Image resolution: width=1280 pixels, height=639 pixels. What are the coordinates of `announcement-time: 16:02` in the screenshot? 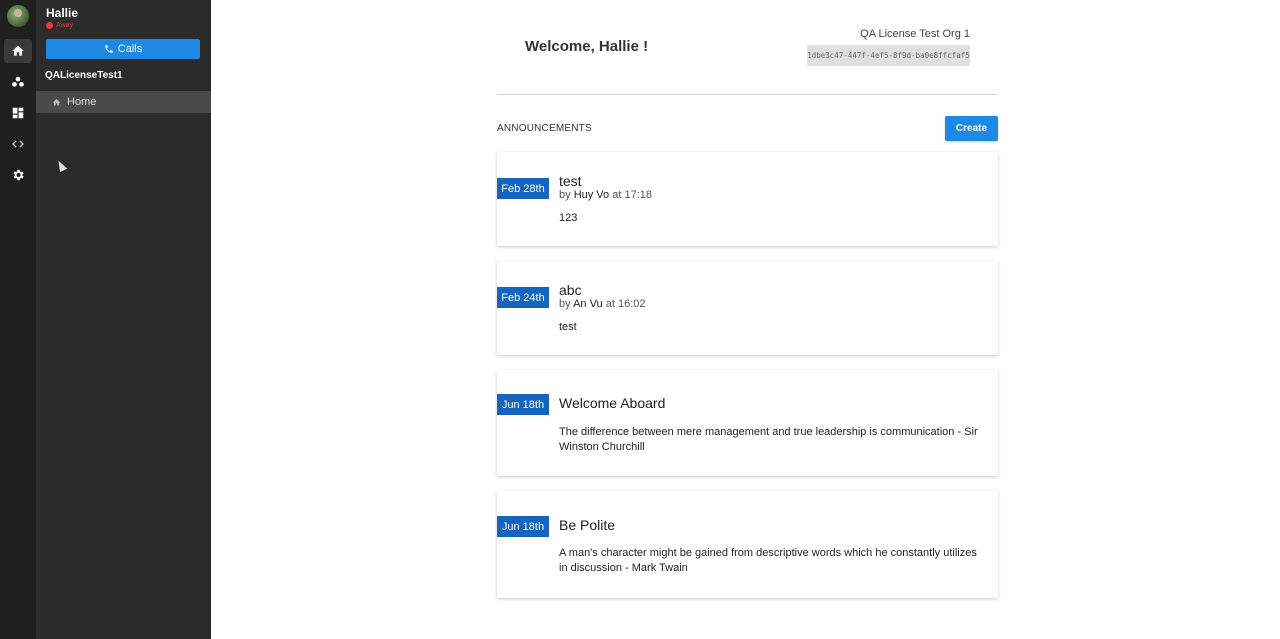 It's located at (631, 304).